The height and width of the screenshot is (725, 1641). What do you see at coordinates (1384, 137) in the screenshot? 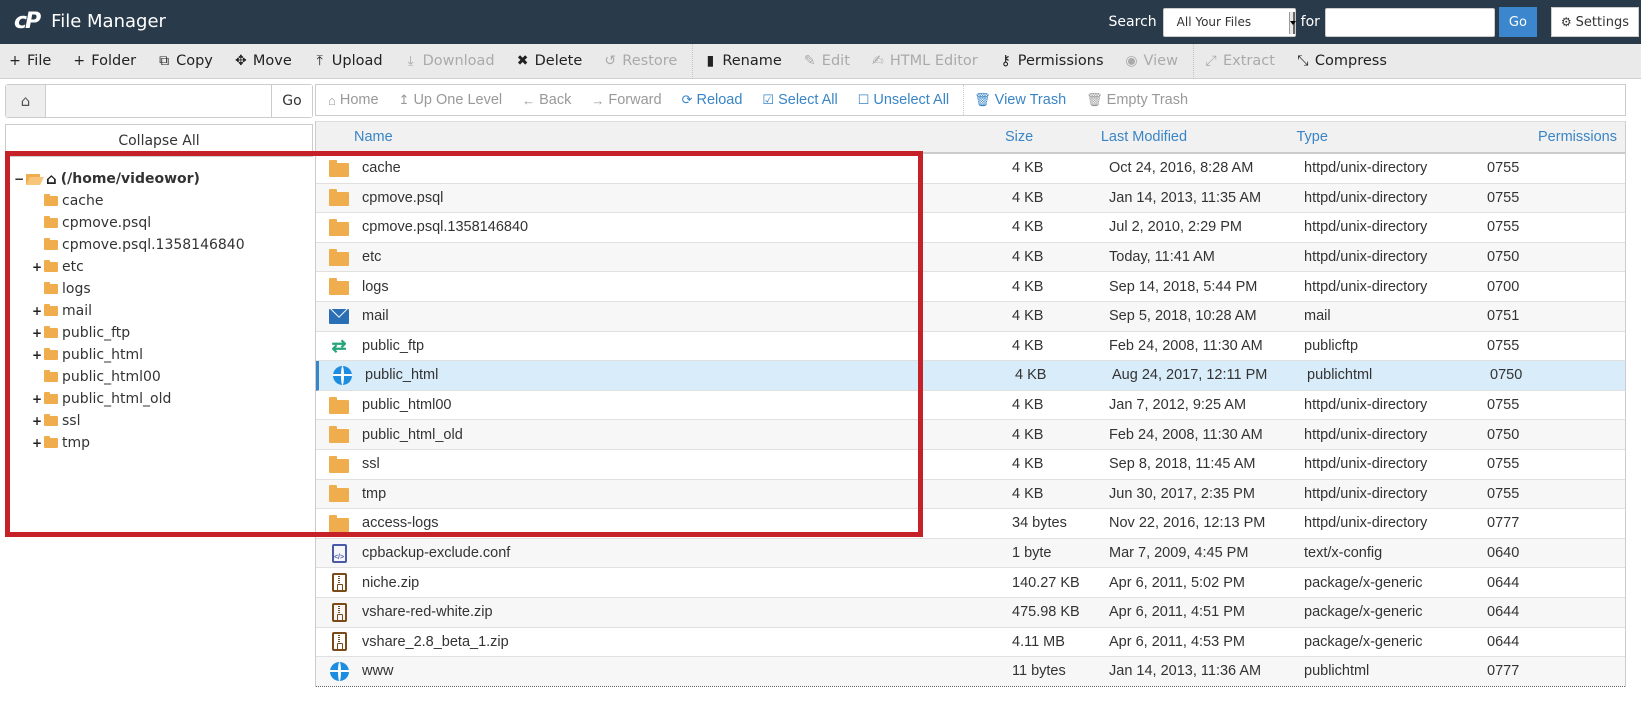
I see `column-type: Type` at bounding box center [1384, 137].